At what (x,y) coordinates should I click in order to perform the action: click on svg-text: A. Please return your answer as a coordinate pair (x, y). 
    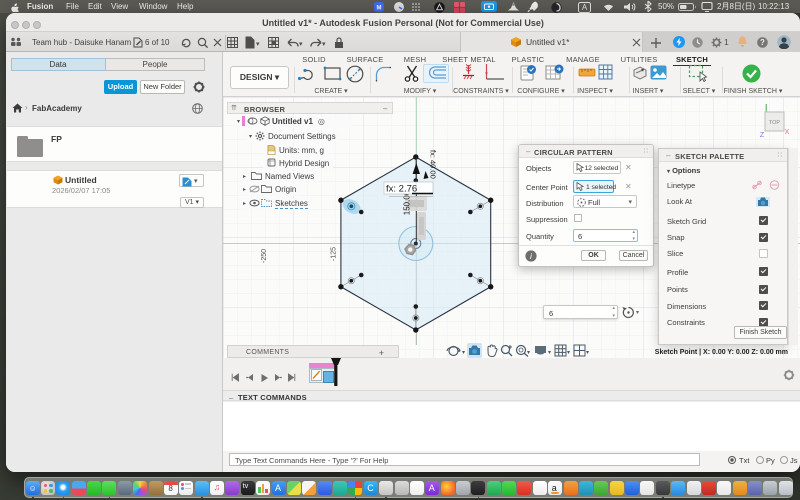
    Looking at the image, I should click on (585, 7).